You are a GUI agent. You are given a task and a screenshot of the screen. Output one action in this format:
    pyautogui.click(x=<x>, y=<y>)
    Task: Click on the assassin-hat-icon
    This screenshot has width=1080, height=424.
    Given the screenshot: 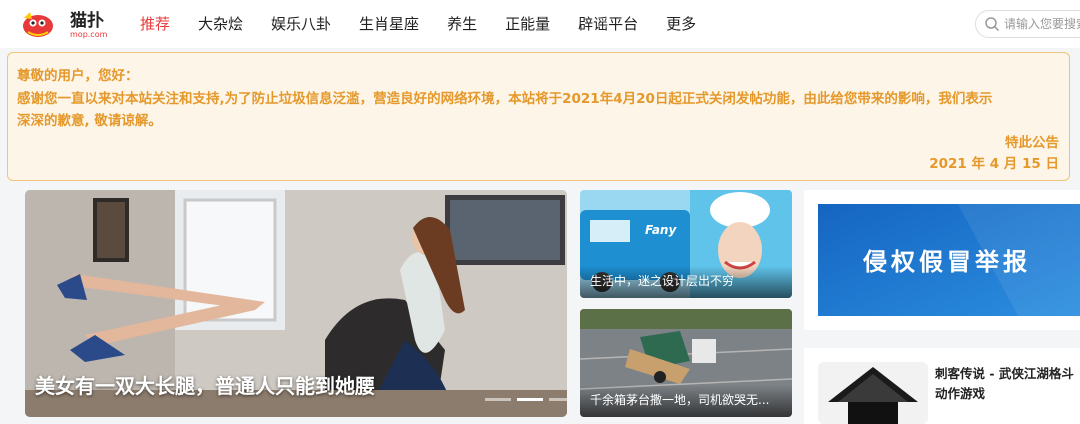 What is the action you would take?
    pyautogui.click(x=873, y=393)
    